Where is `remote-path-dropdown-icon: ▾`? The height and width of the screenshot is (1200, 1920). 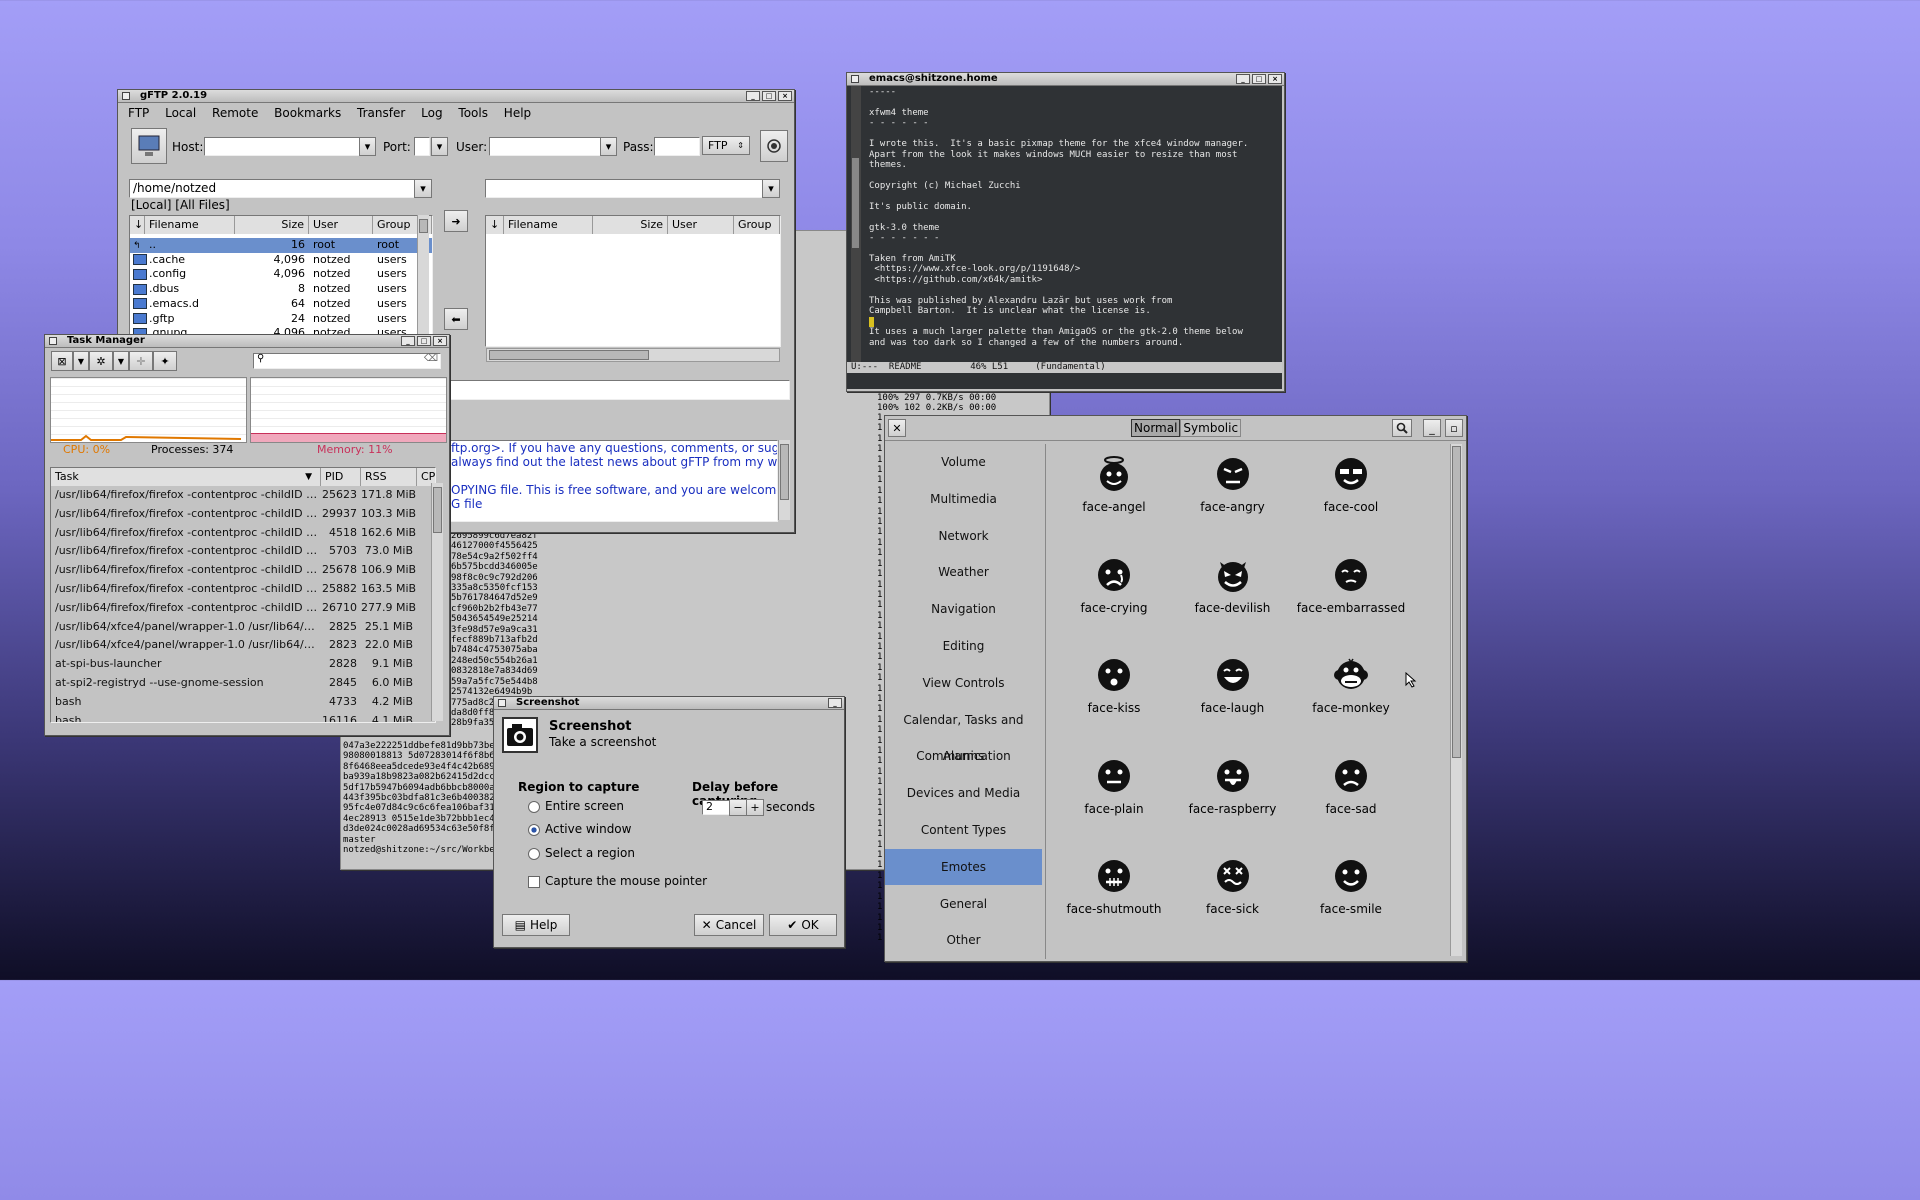
remote-path-dropdown-icon: ▾ is located at coordinates (771, 188).